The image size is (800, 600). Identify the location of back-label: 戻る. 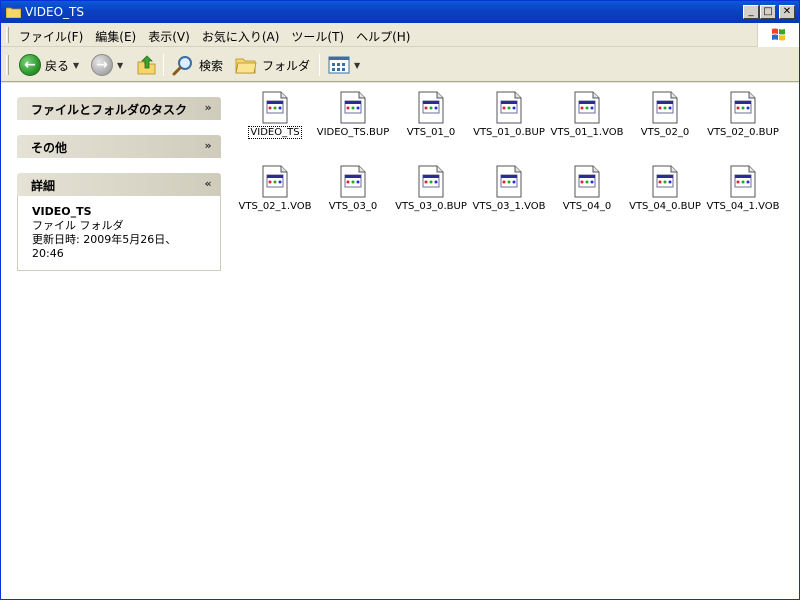
(57, 65).